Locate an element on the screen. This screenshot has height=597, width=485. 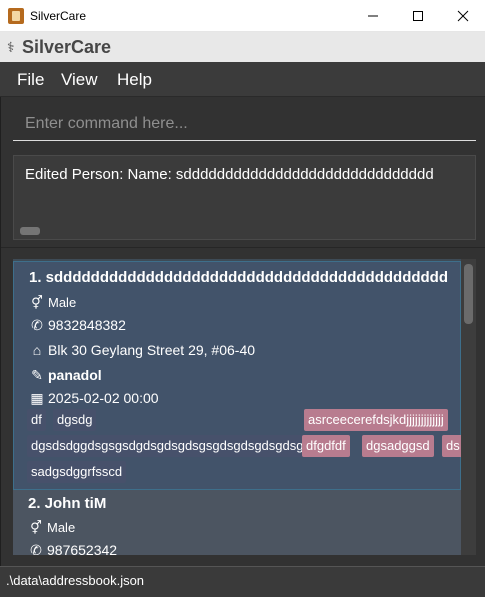
person-name: 2. John tiM is located at coordinates (67, 503).